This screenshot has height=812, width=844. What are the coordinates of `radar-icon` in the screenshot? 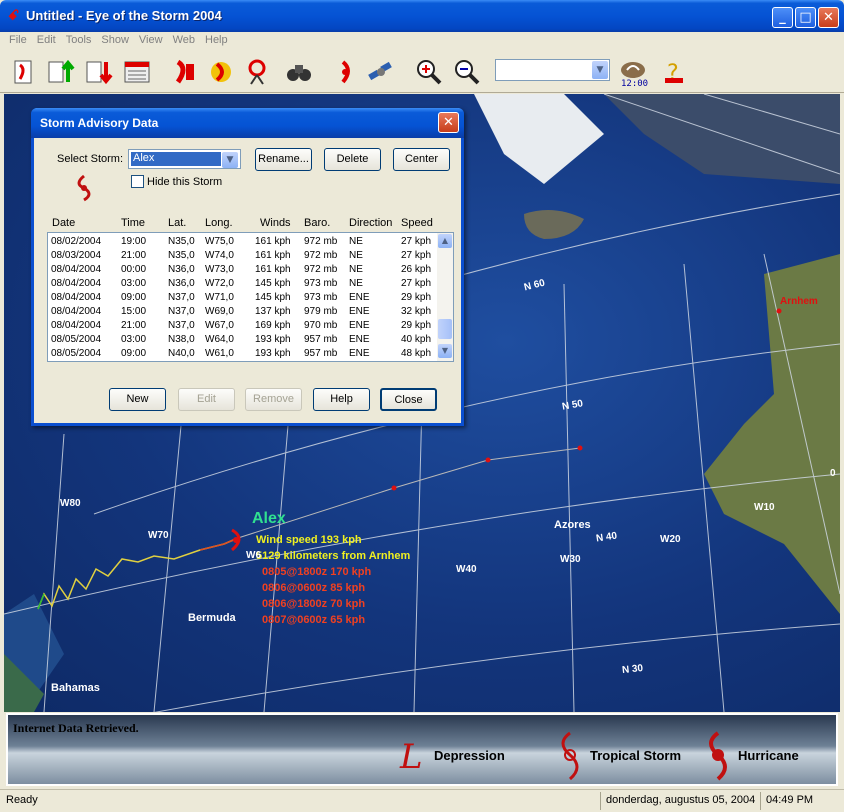 It's located at (259, 72).